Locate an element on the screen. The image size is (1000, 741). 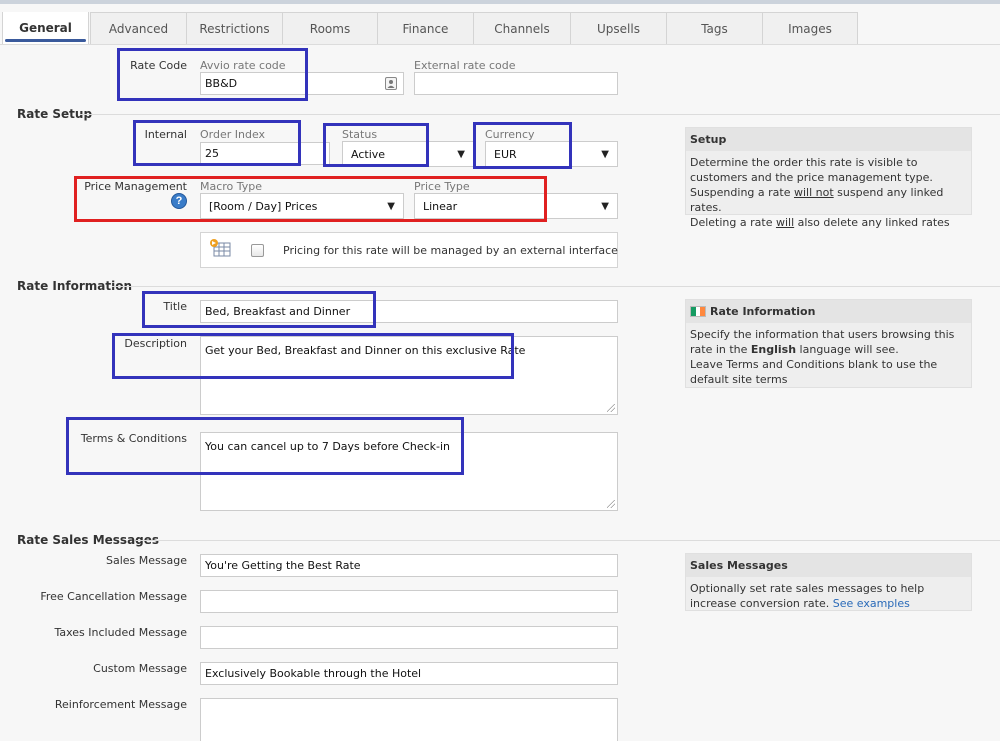
rate-information-panel-title: Rate Information is located at coordinates (763, 311).